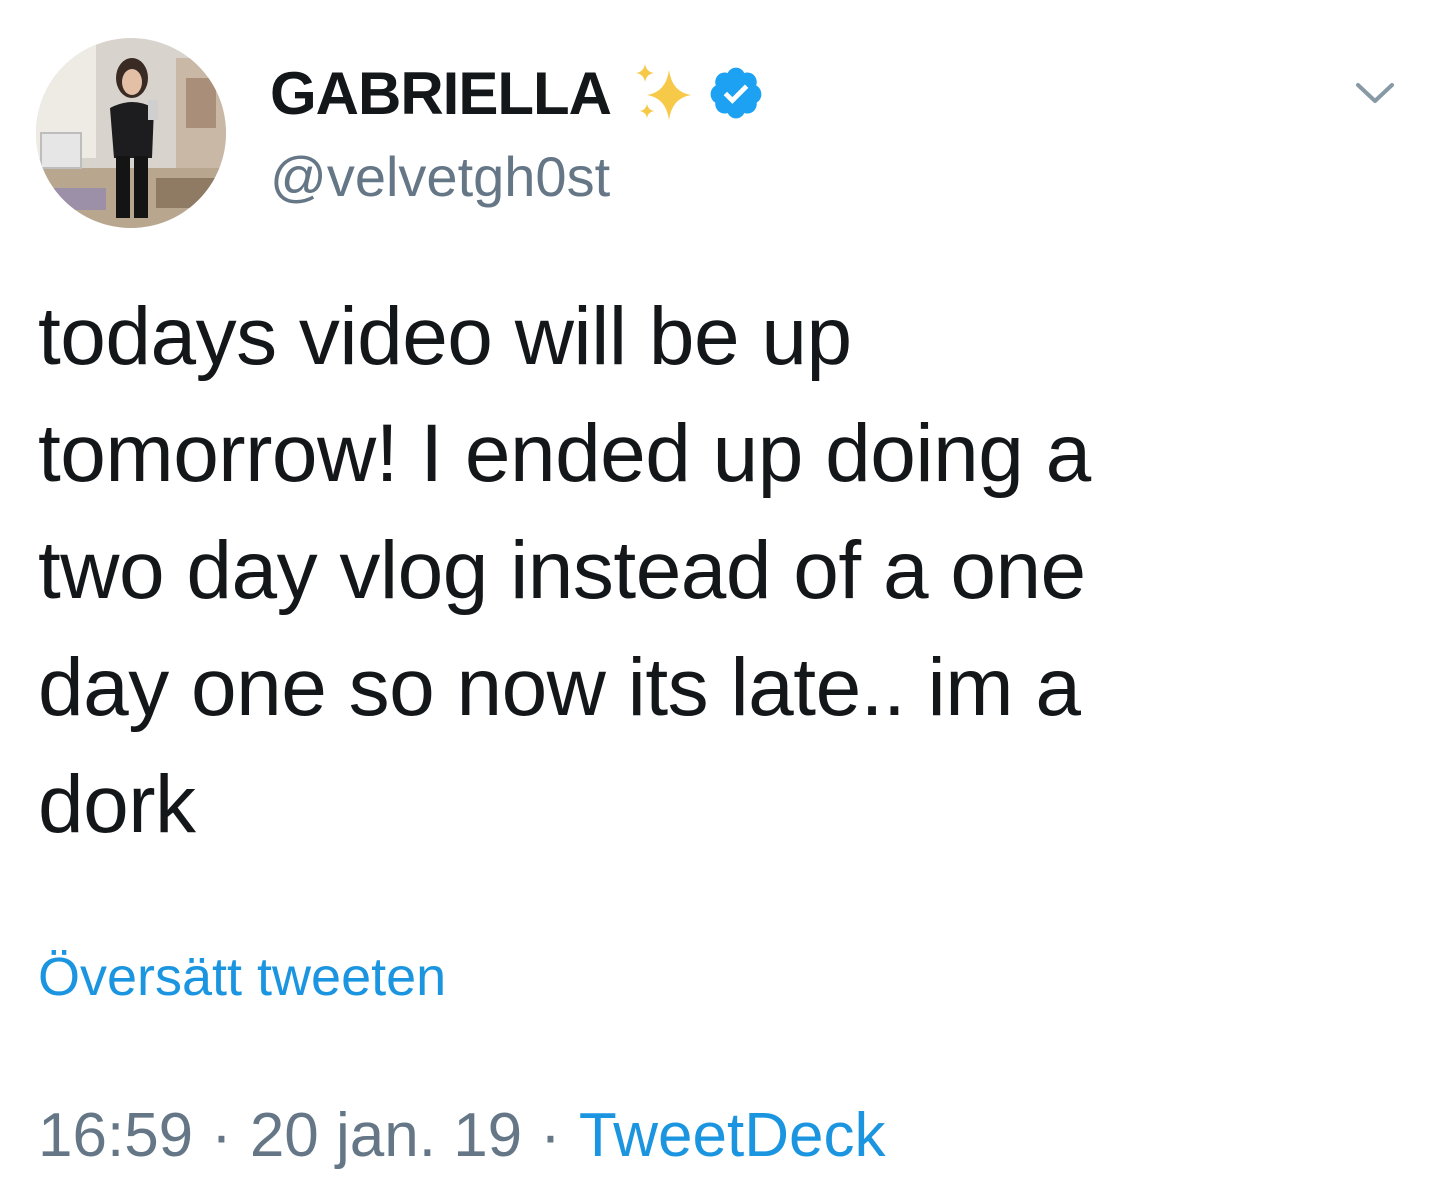  I want to click on author-name-row: GABRIELLA, so click(517, 93).